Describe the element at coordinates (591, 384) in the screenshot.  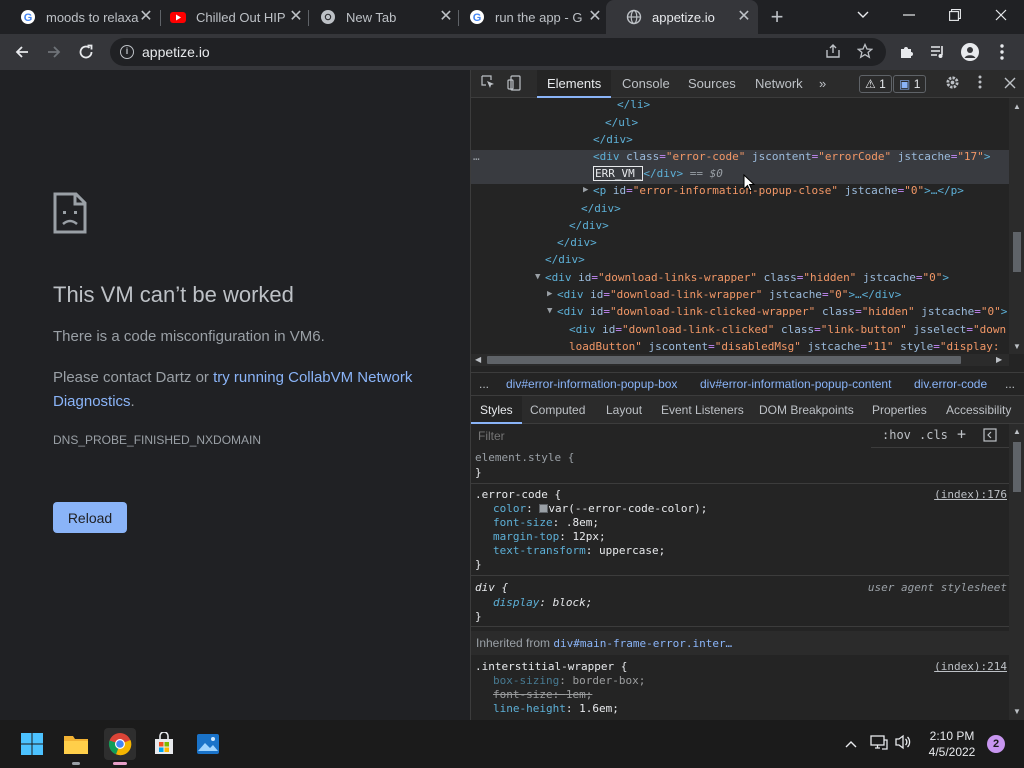
I see `breadcrumb-item: div#error-information-popup-box` at that location.